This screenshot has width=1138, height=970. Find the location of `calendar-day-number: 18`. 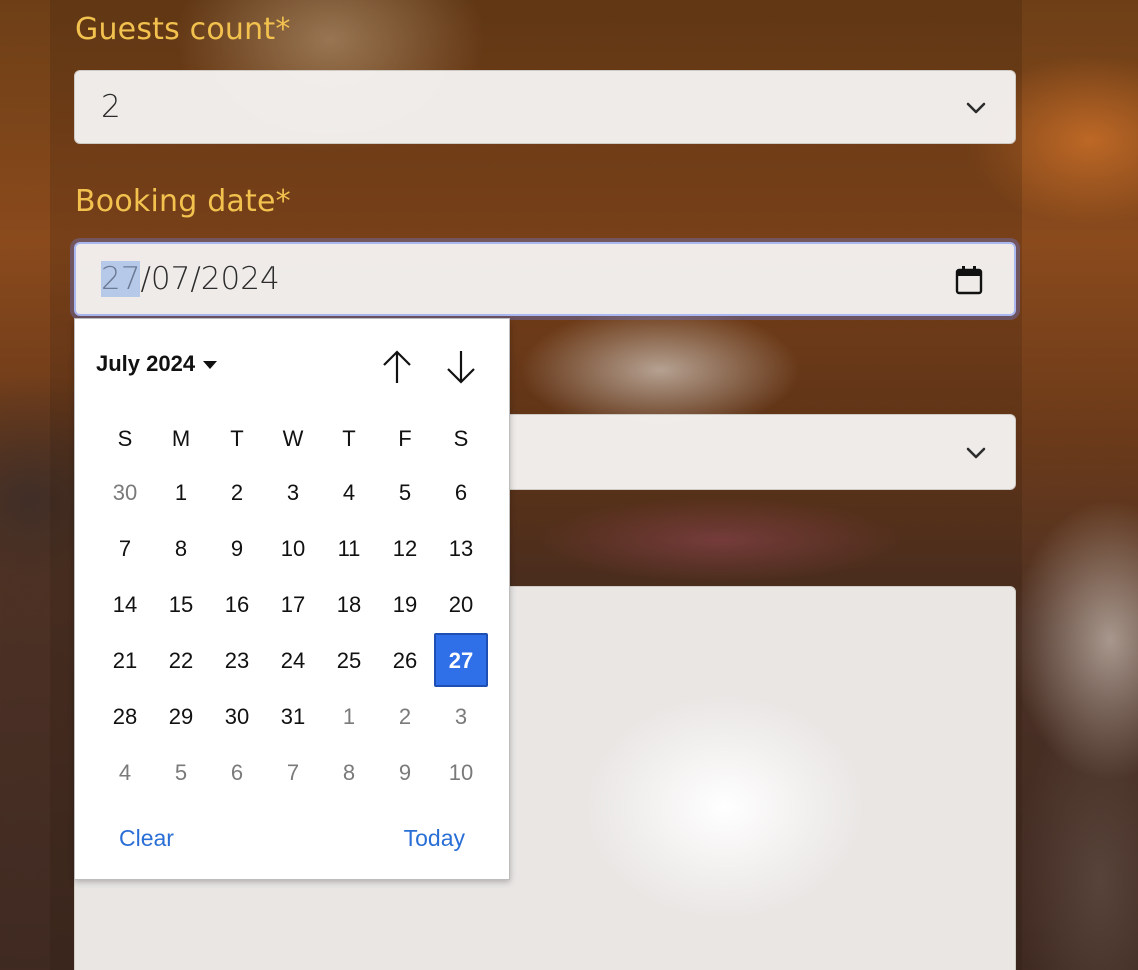

calendar-day-number: 18 is located at coordinates (349, 604).